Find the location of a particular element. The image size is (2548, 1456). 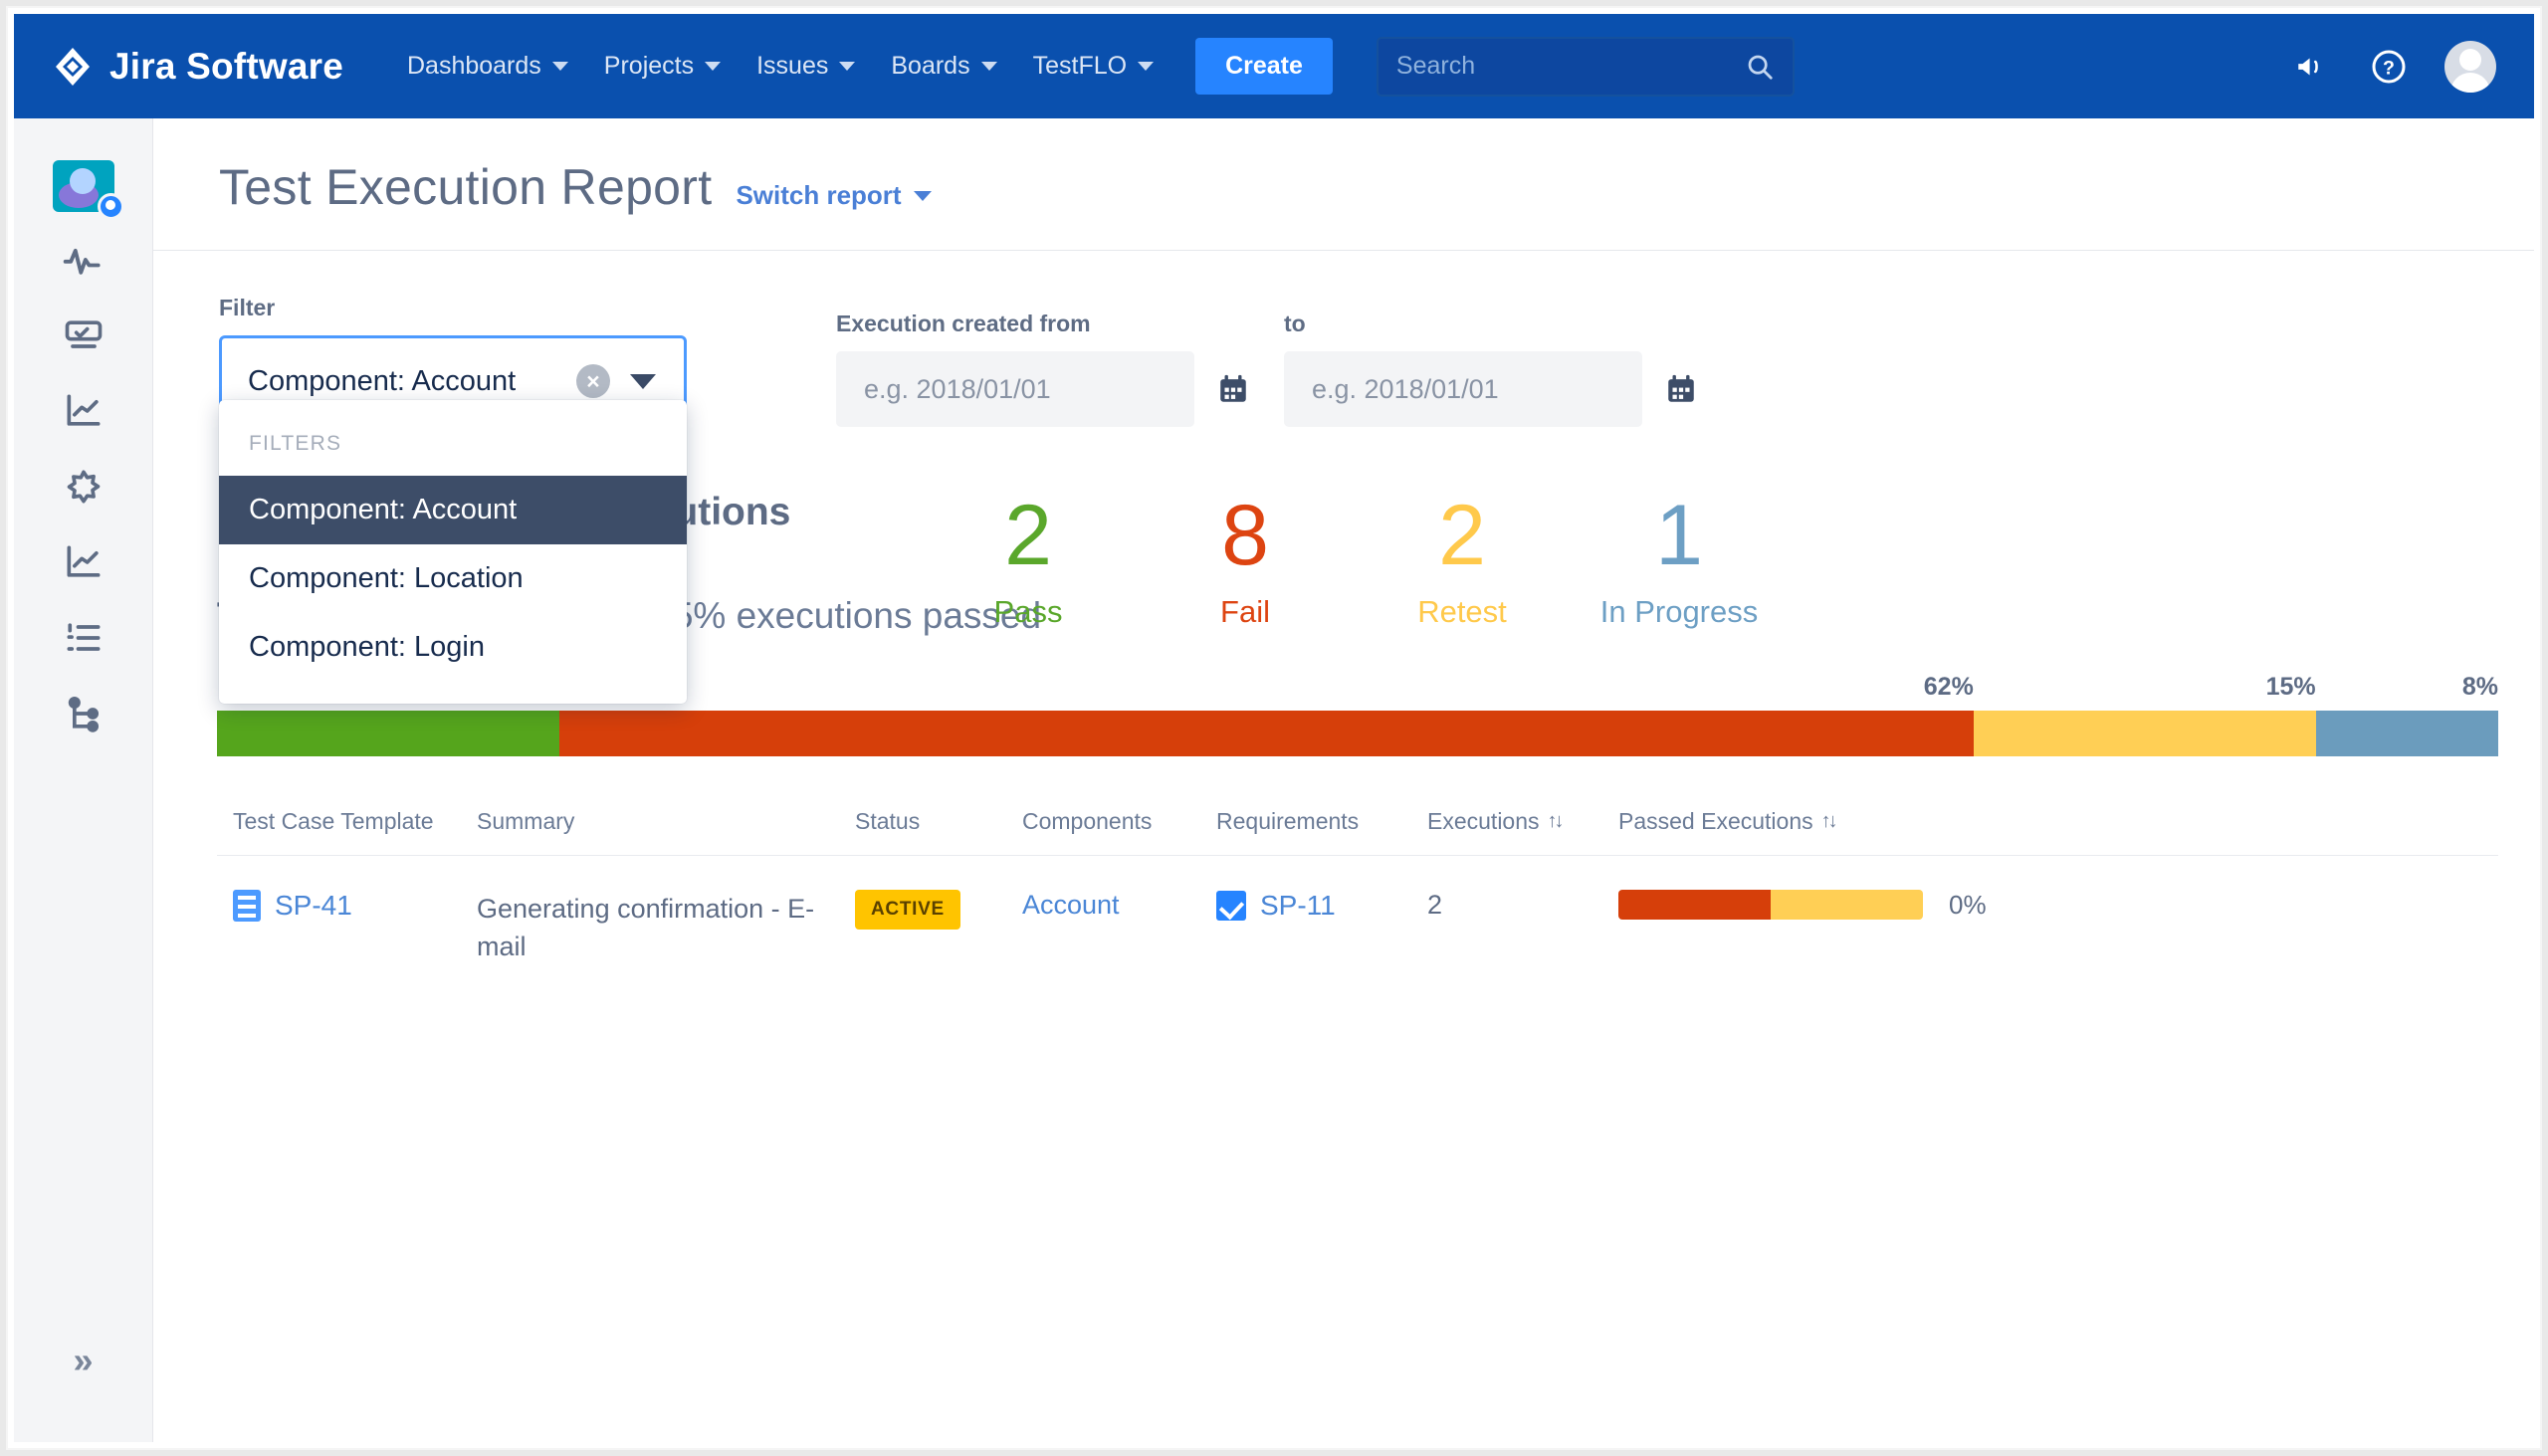

switch-report-link: Switch report is located at coordinates (834, 195).